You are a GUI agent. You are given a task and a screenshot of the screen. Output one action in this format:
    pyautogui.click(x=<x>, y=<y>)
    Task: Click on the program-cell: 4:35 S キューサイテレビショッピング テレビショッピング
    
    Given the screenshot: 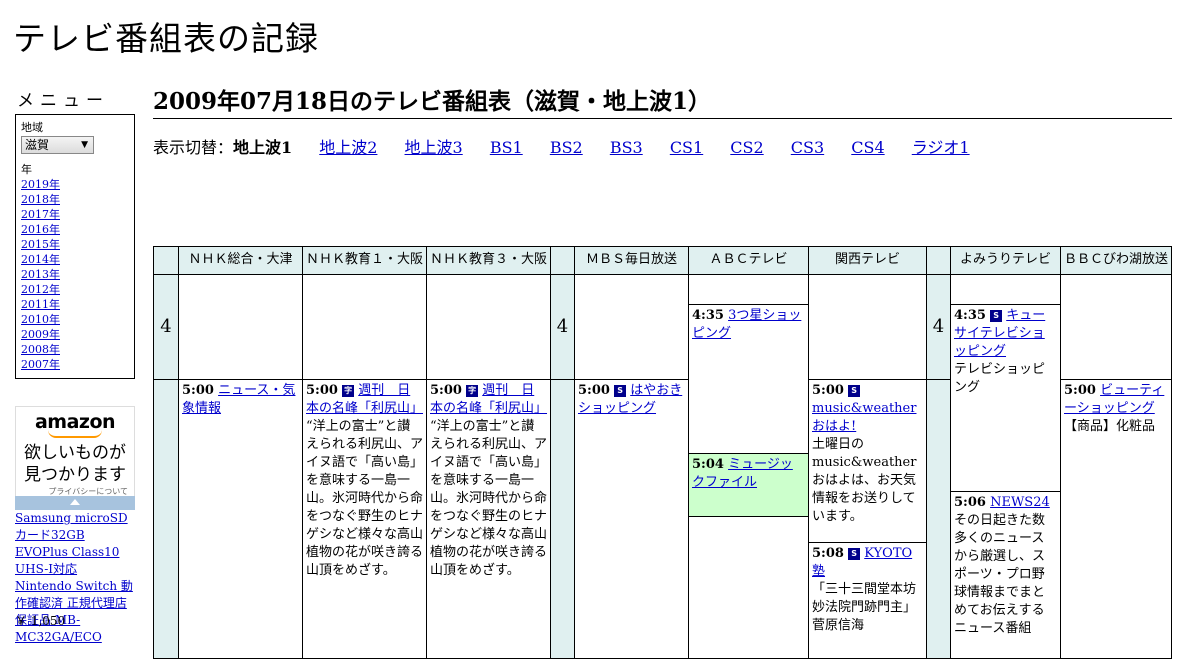 What is the action you would take?
    pyautogui.click(x=1005, y=398)
    